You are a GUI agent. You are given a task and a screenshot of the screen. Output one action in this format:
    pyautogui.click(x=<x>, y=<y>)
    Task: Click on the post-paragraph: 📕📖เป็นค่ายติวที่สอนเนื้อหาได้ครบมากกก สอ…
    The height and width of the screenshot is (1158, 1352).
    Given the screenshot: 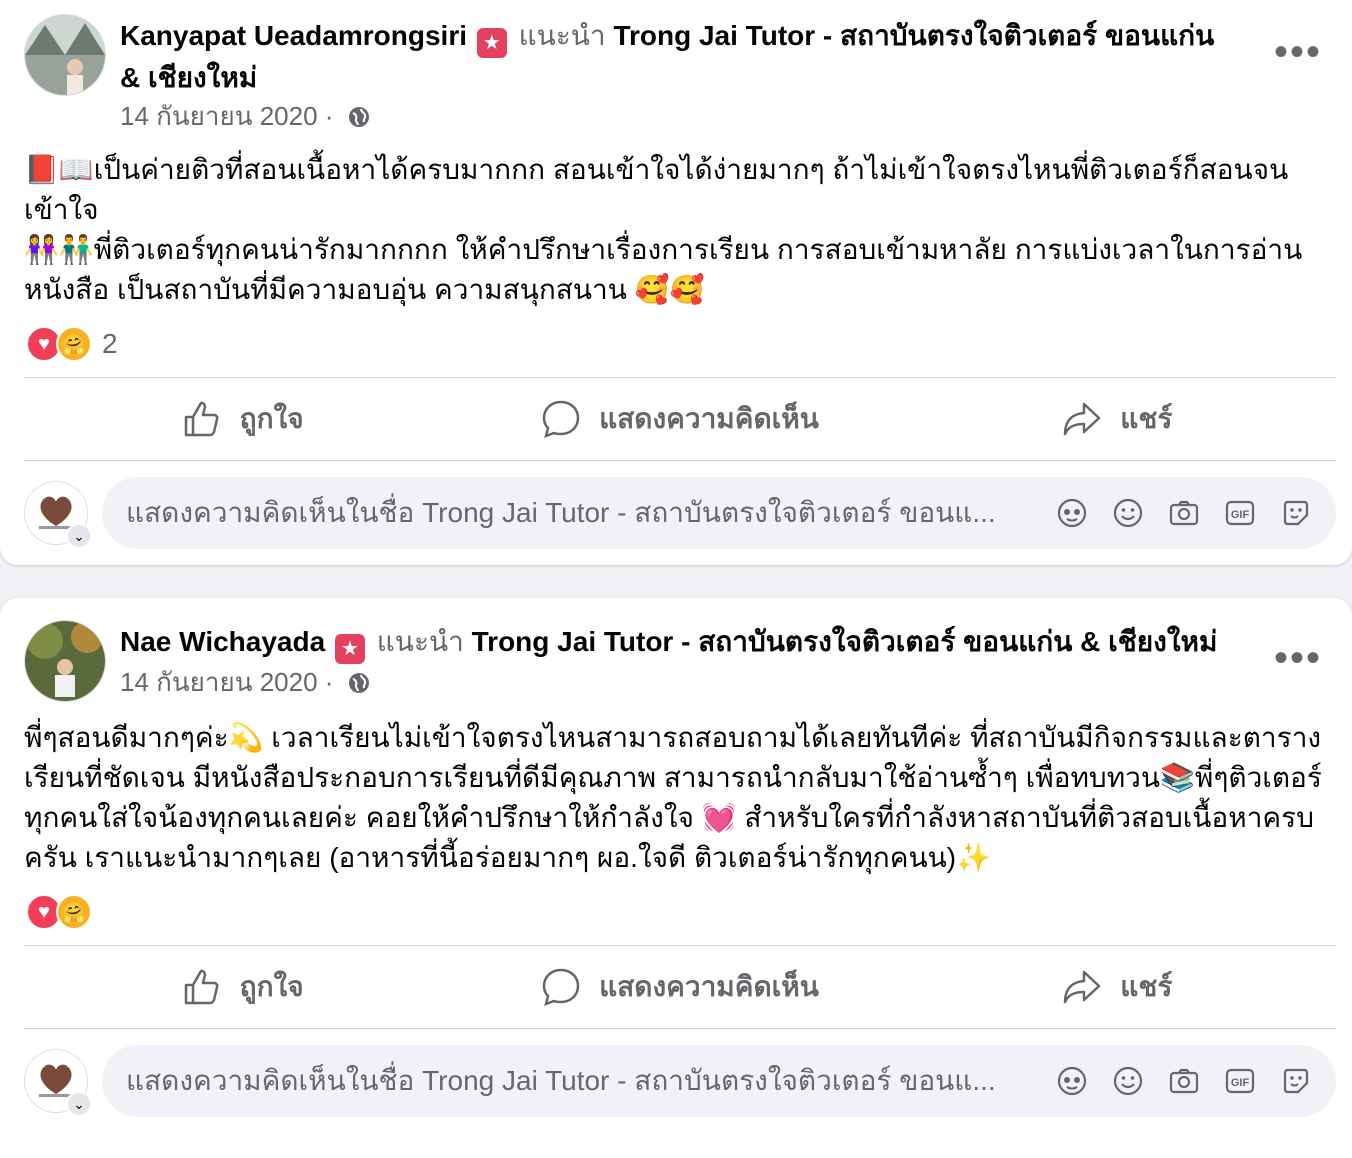 What is the action you would take?
    pyautogui.click(x=656, y=189)
    